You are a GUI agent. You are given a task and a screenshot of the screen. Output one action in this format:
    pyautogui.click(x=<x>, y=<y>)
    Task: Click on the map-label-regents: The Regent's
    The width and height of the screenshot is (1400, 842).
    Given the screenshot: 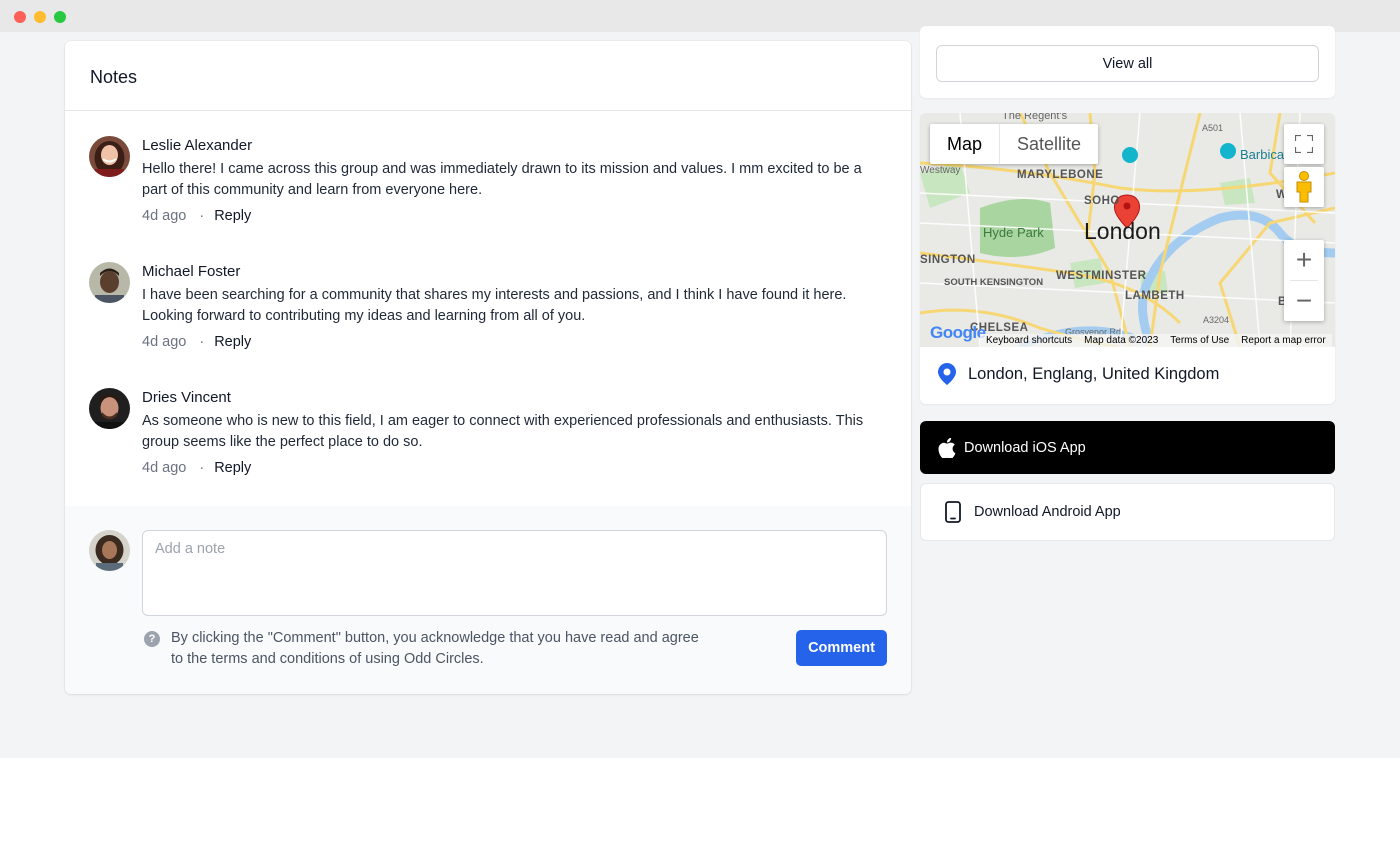 What is the action you would take?
    pyautogui.click(x=1035, y=117)
    